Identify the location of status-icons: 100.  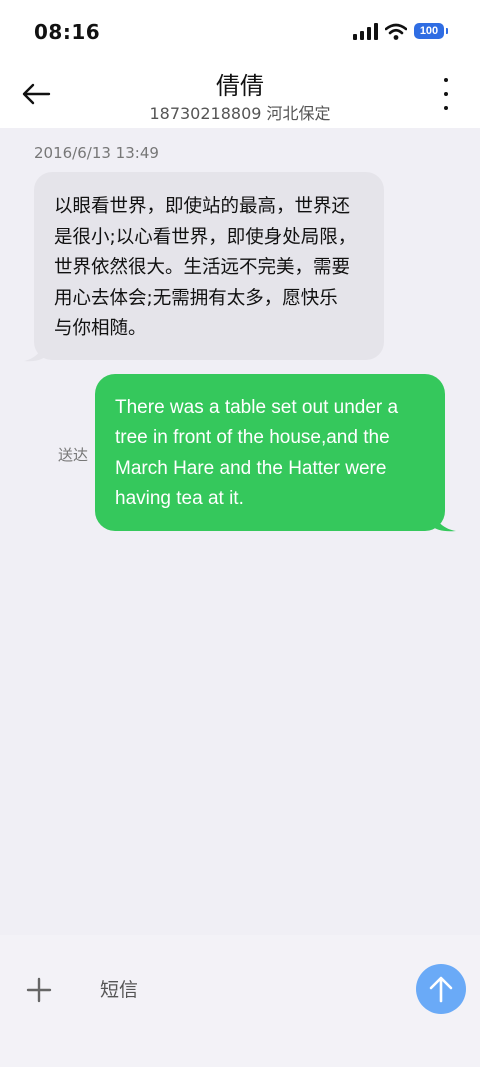
(400, 31).